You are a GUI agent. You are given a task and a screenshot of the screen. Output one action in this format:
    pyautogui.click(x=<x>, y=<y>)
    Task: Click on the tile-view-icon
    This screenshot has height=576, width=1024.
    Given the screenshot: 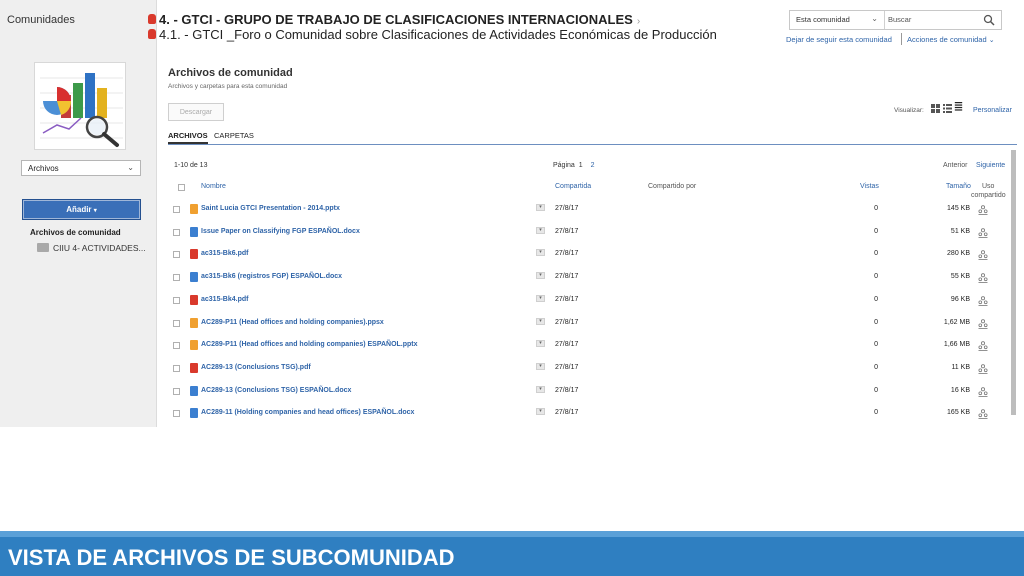 What is the action you would take?
    pyautogui.click(x=947, y=108)
    